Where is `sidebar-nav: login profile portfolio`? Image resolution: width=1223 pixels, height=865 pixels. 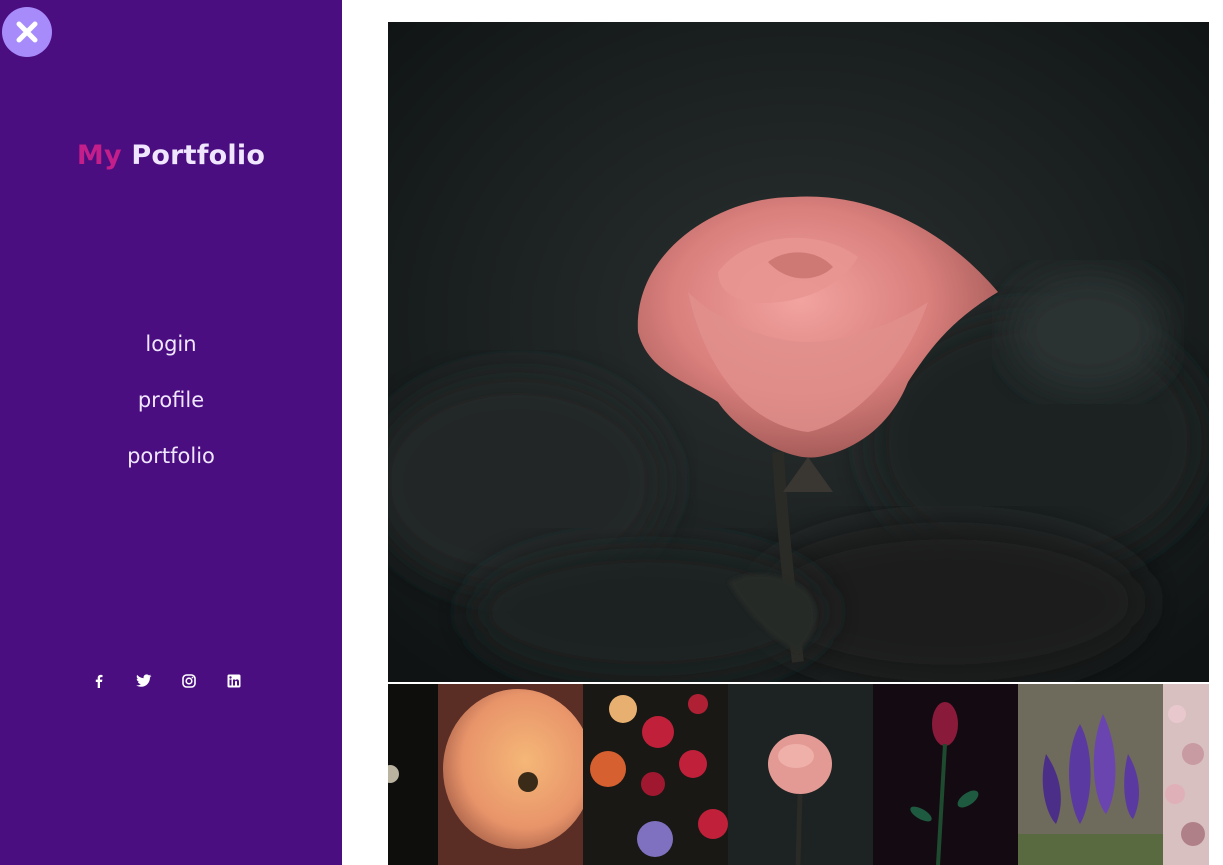
sidebar-nav: login profile portfolio is located at coordinates (171, 414).